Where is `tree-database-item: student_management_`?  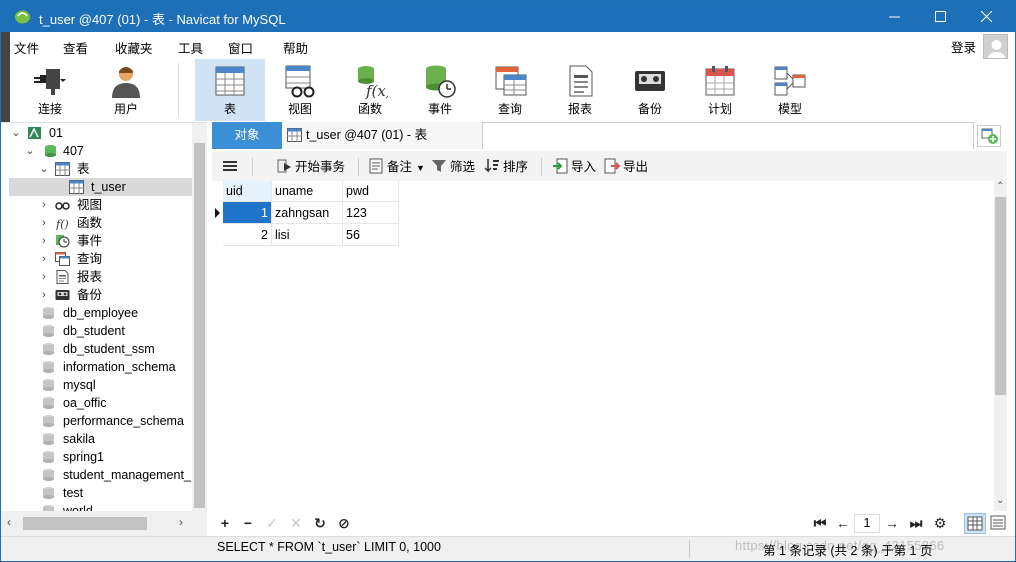
tree-database-item: student_management_ is located at coordinates (100, 475).